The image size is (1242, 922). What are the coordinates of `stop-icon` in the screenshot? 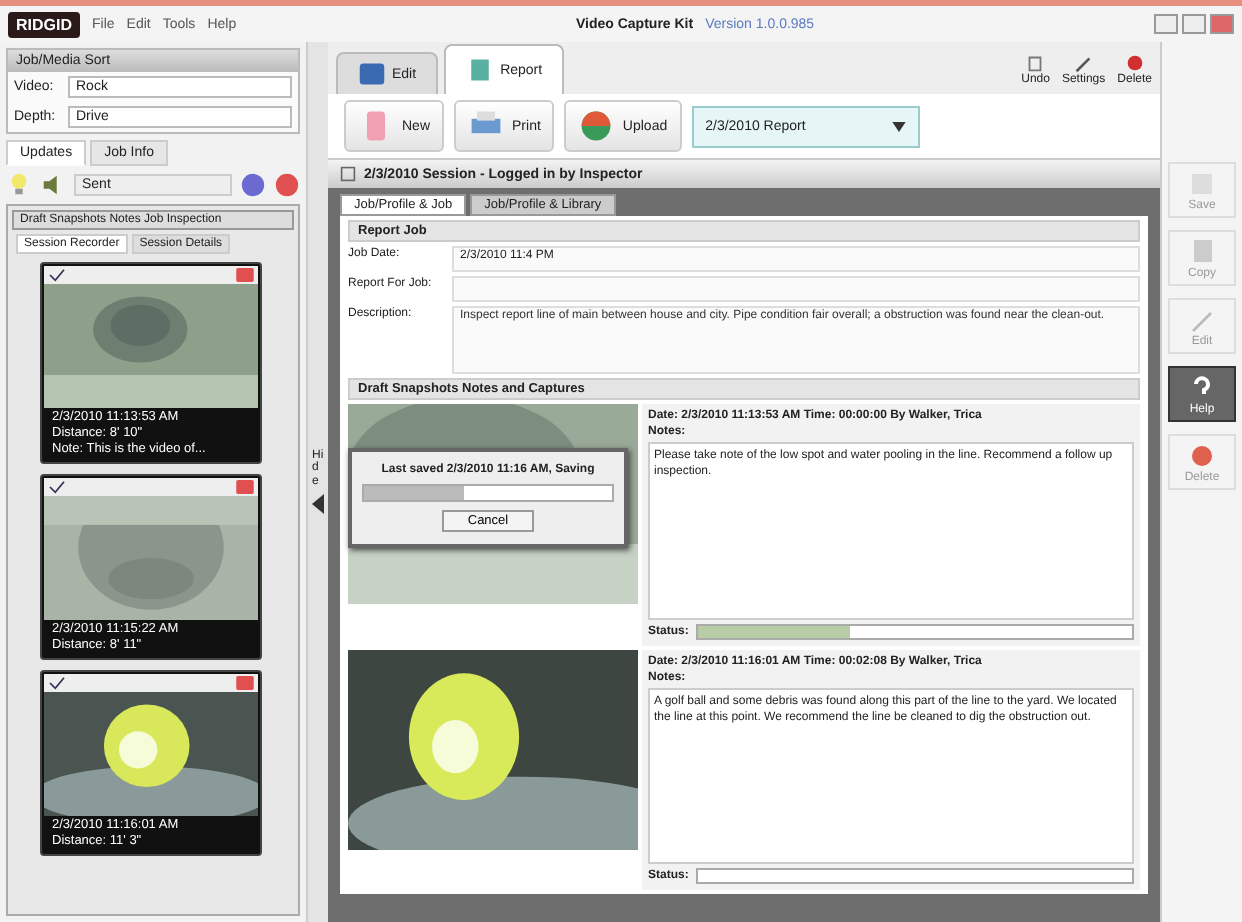 It's located at (287, 185).